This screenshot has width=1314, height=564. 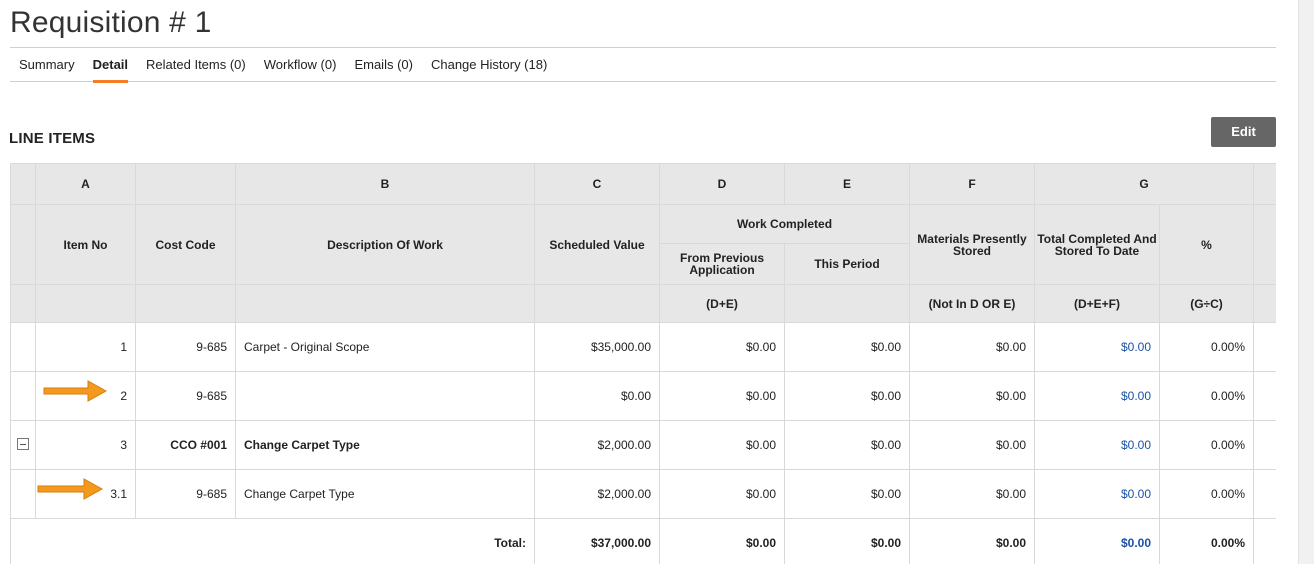 What do you see at coordinates (847, 184) in the screenshot?
I see `col-letter-e: E` at bounding box center [847, 184].